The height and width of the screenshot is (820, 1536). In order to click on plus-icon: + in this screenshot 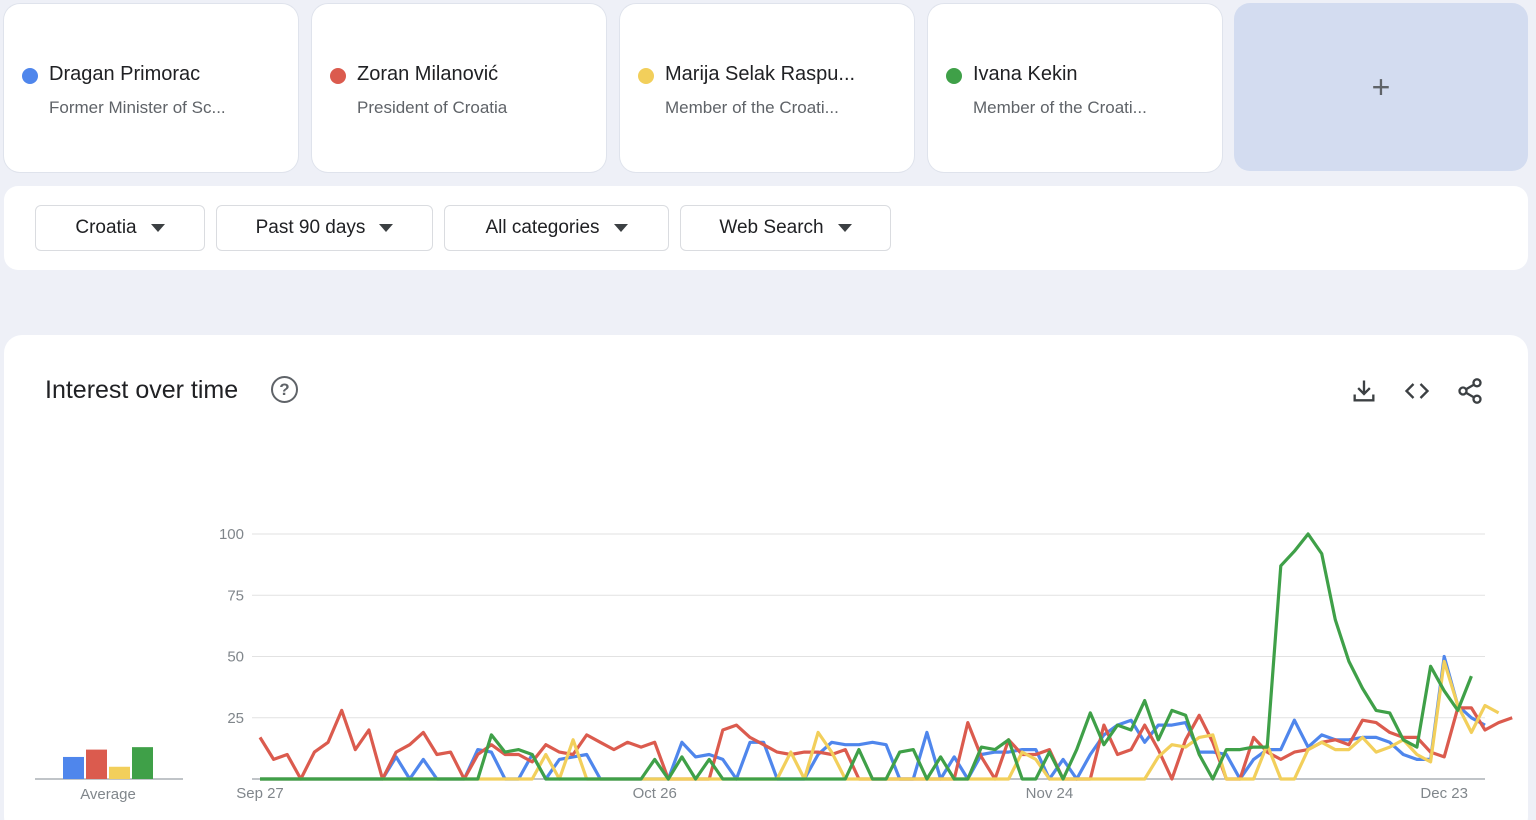, I will do `click(1381, 86)`.